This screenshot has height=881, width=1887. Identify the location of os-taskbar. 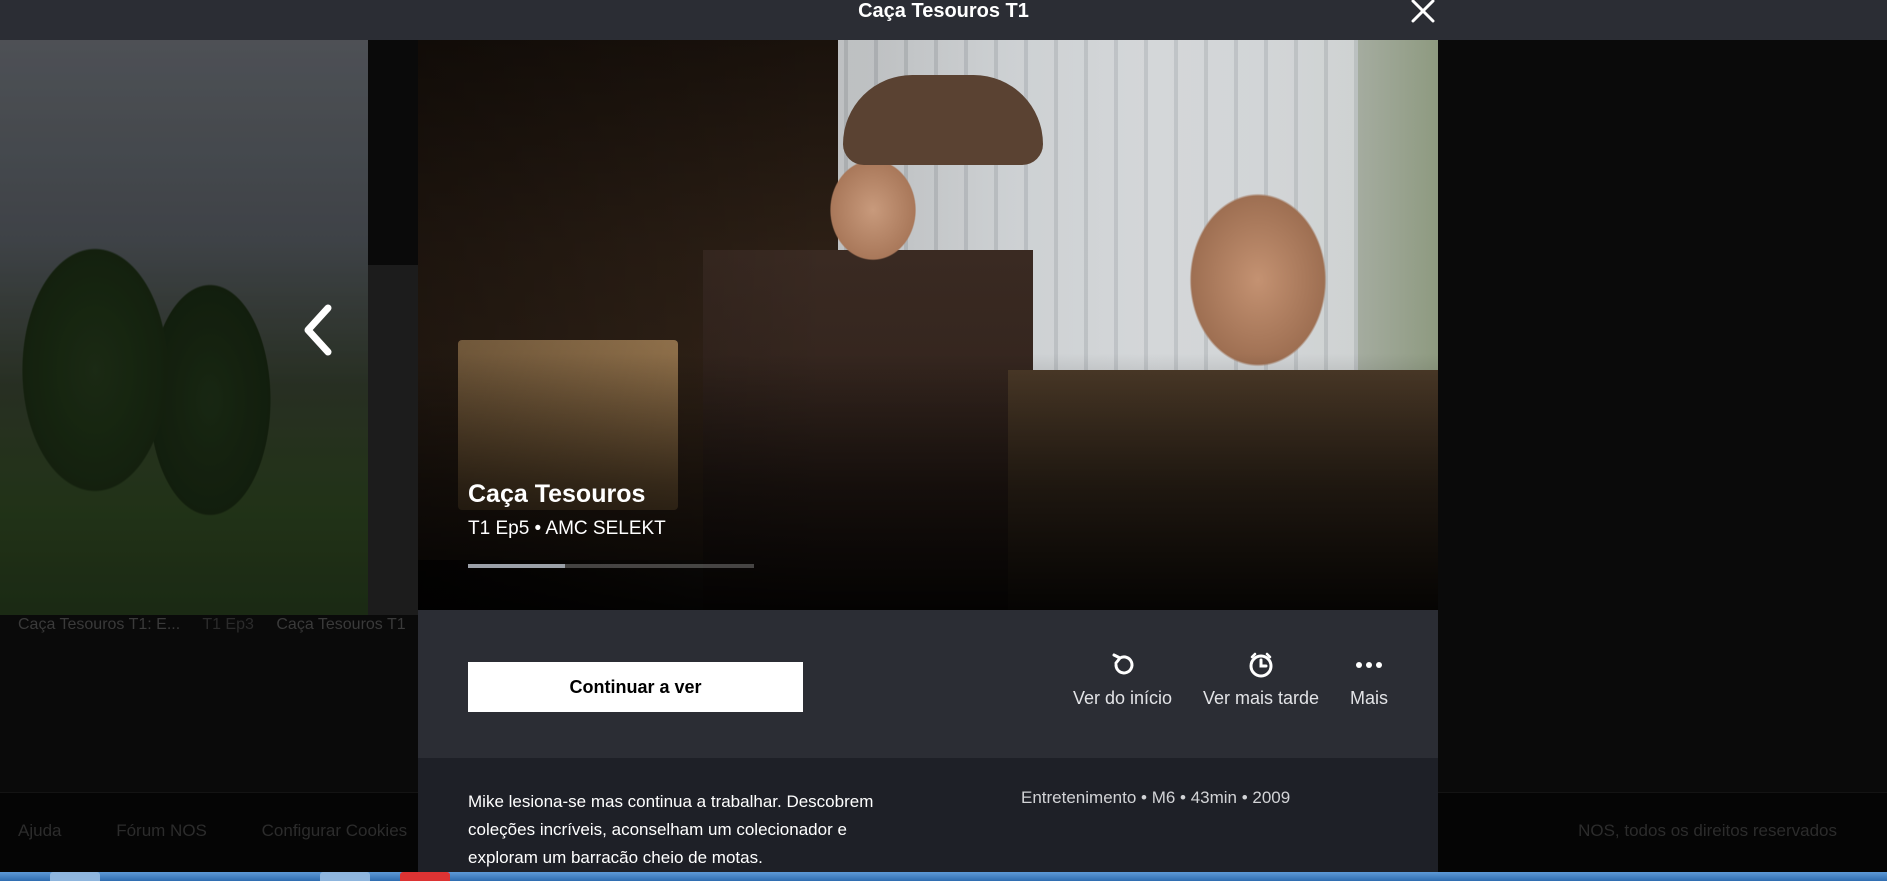
(943, 876).